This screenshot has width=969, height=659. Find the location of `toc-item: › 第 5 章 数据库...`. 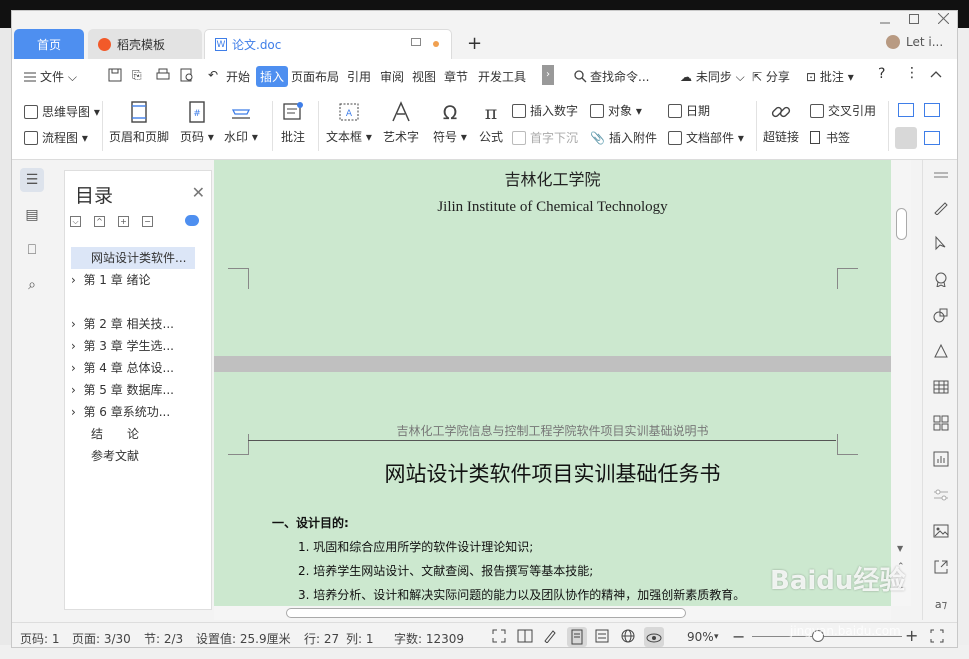

toc-item: › 第 5 章 数据库... is located at coordinates (133, 390).